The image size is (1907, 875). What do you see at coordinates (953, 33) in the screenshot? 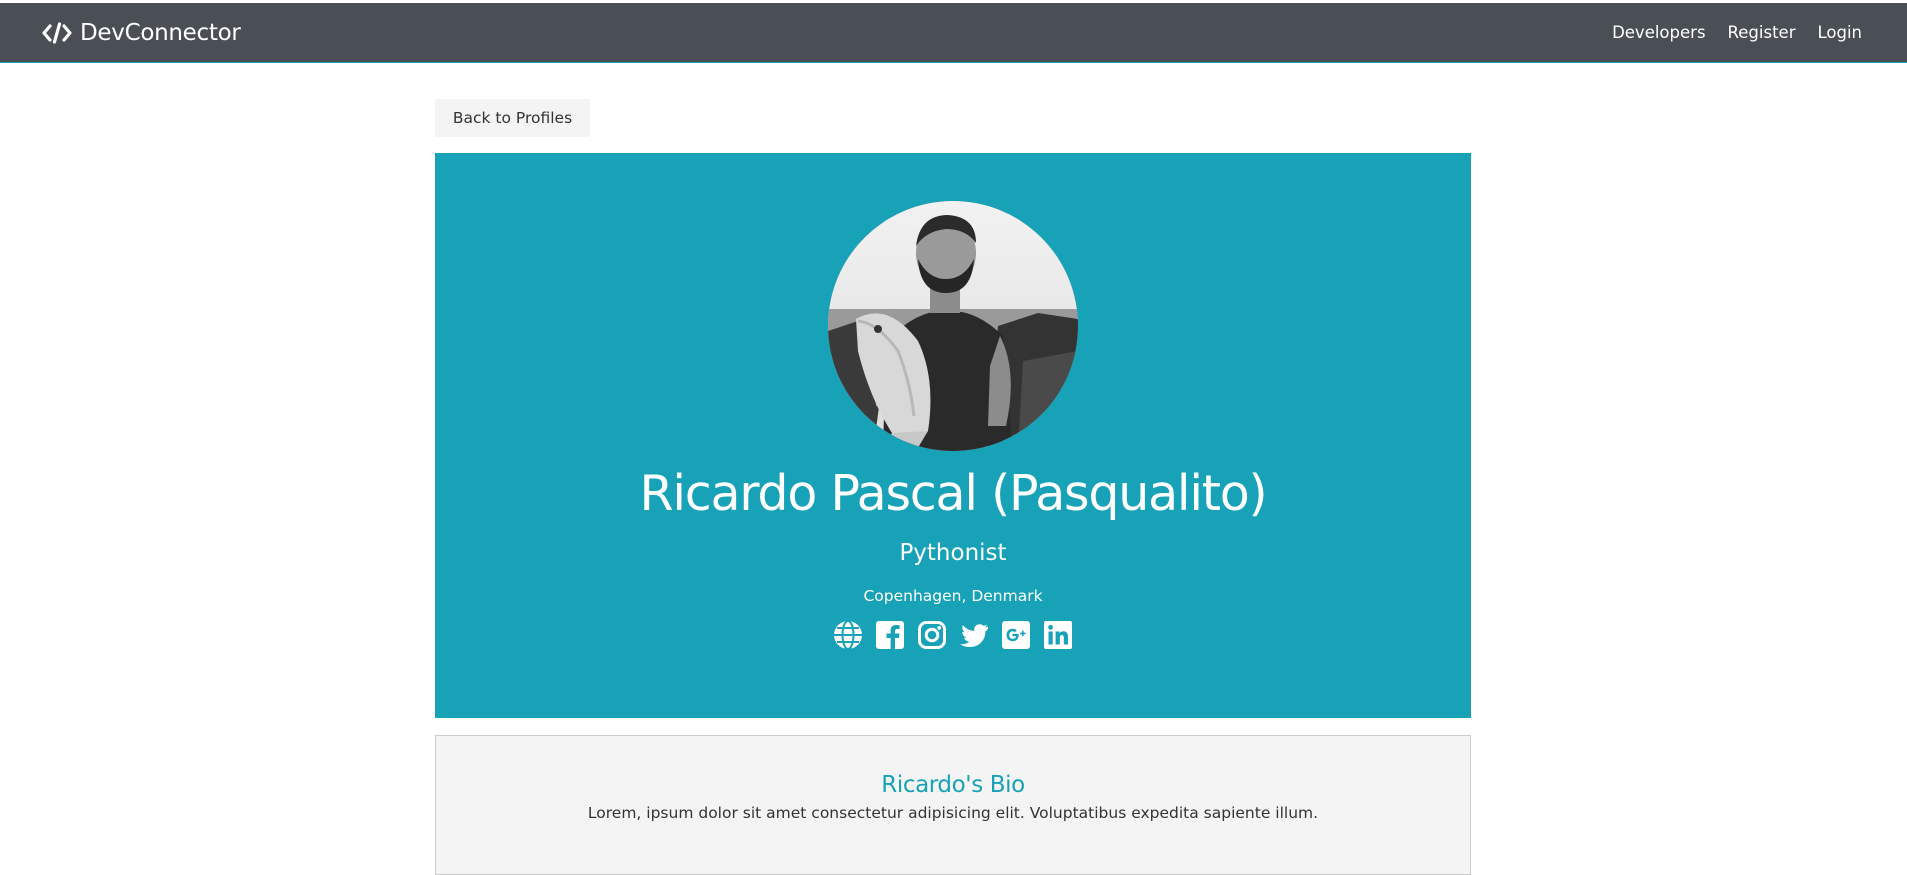
I see `navbar: DevConnector Developers Register Login` at bounding box center [953, 33].